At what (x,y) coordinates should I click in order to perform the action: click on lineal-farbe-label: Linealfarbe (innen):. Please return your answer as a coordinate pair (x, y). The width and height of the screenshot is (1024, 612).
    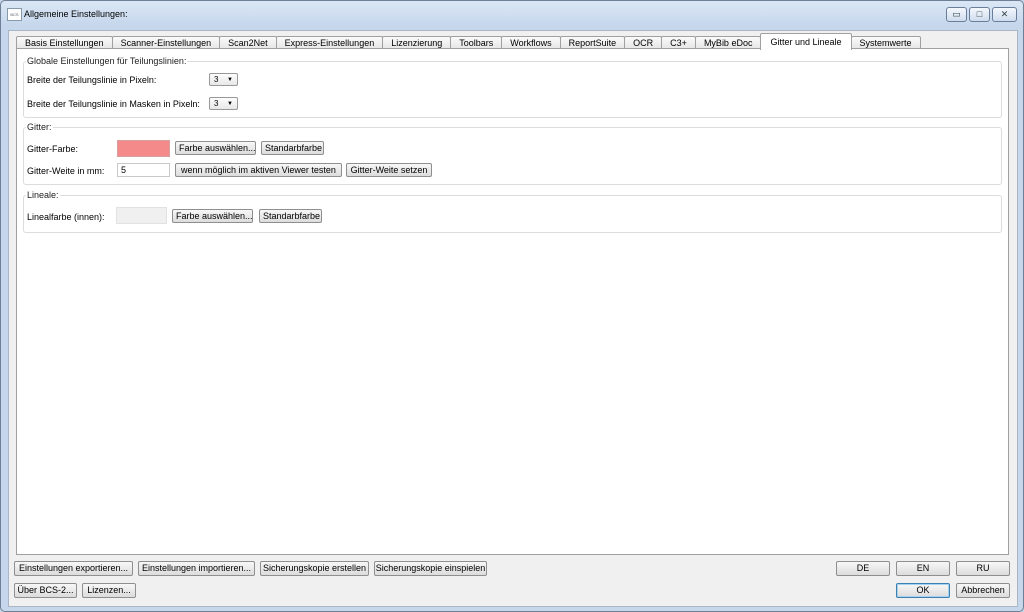
    Looking at the image, I should click on (66, 217).